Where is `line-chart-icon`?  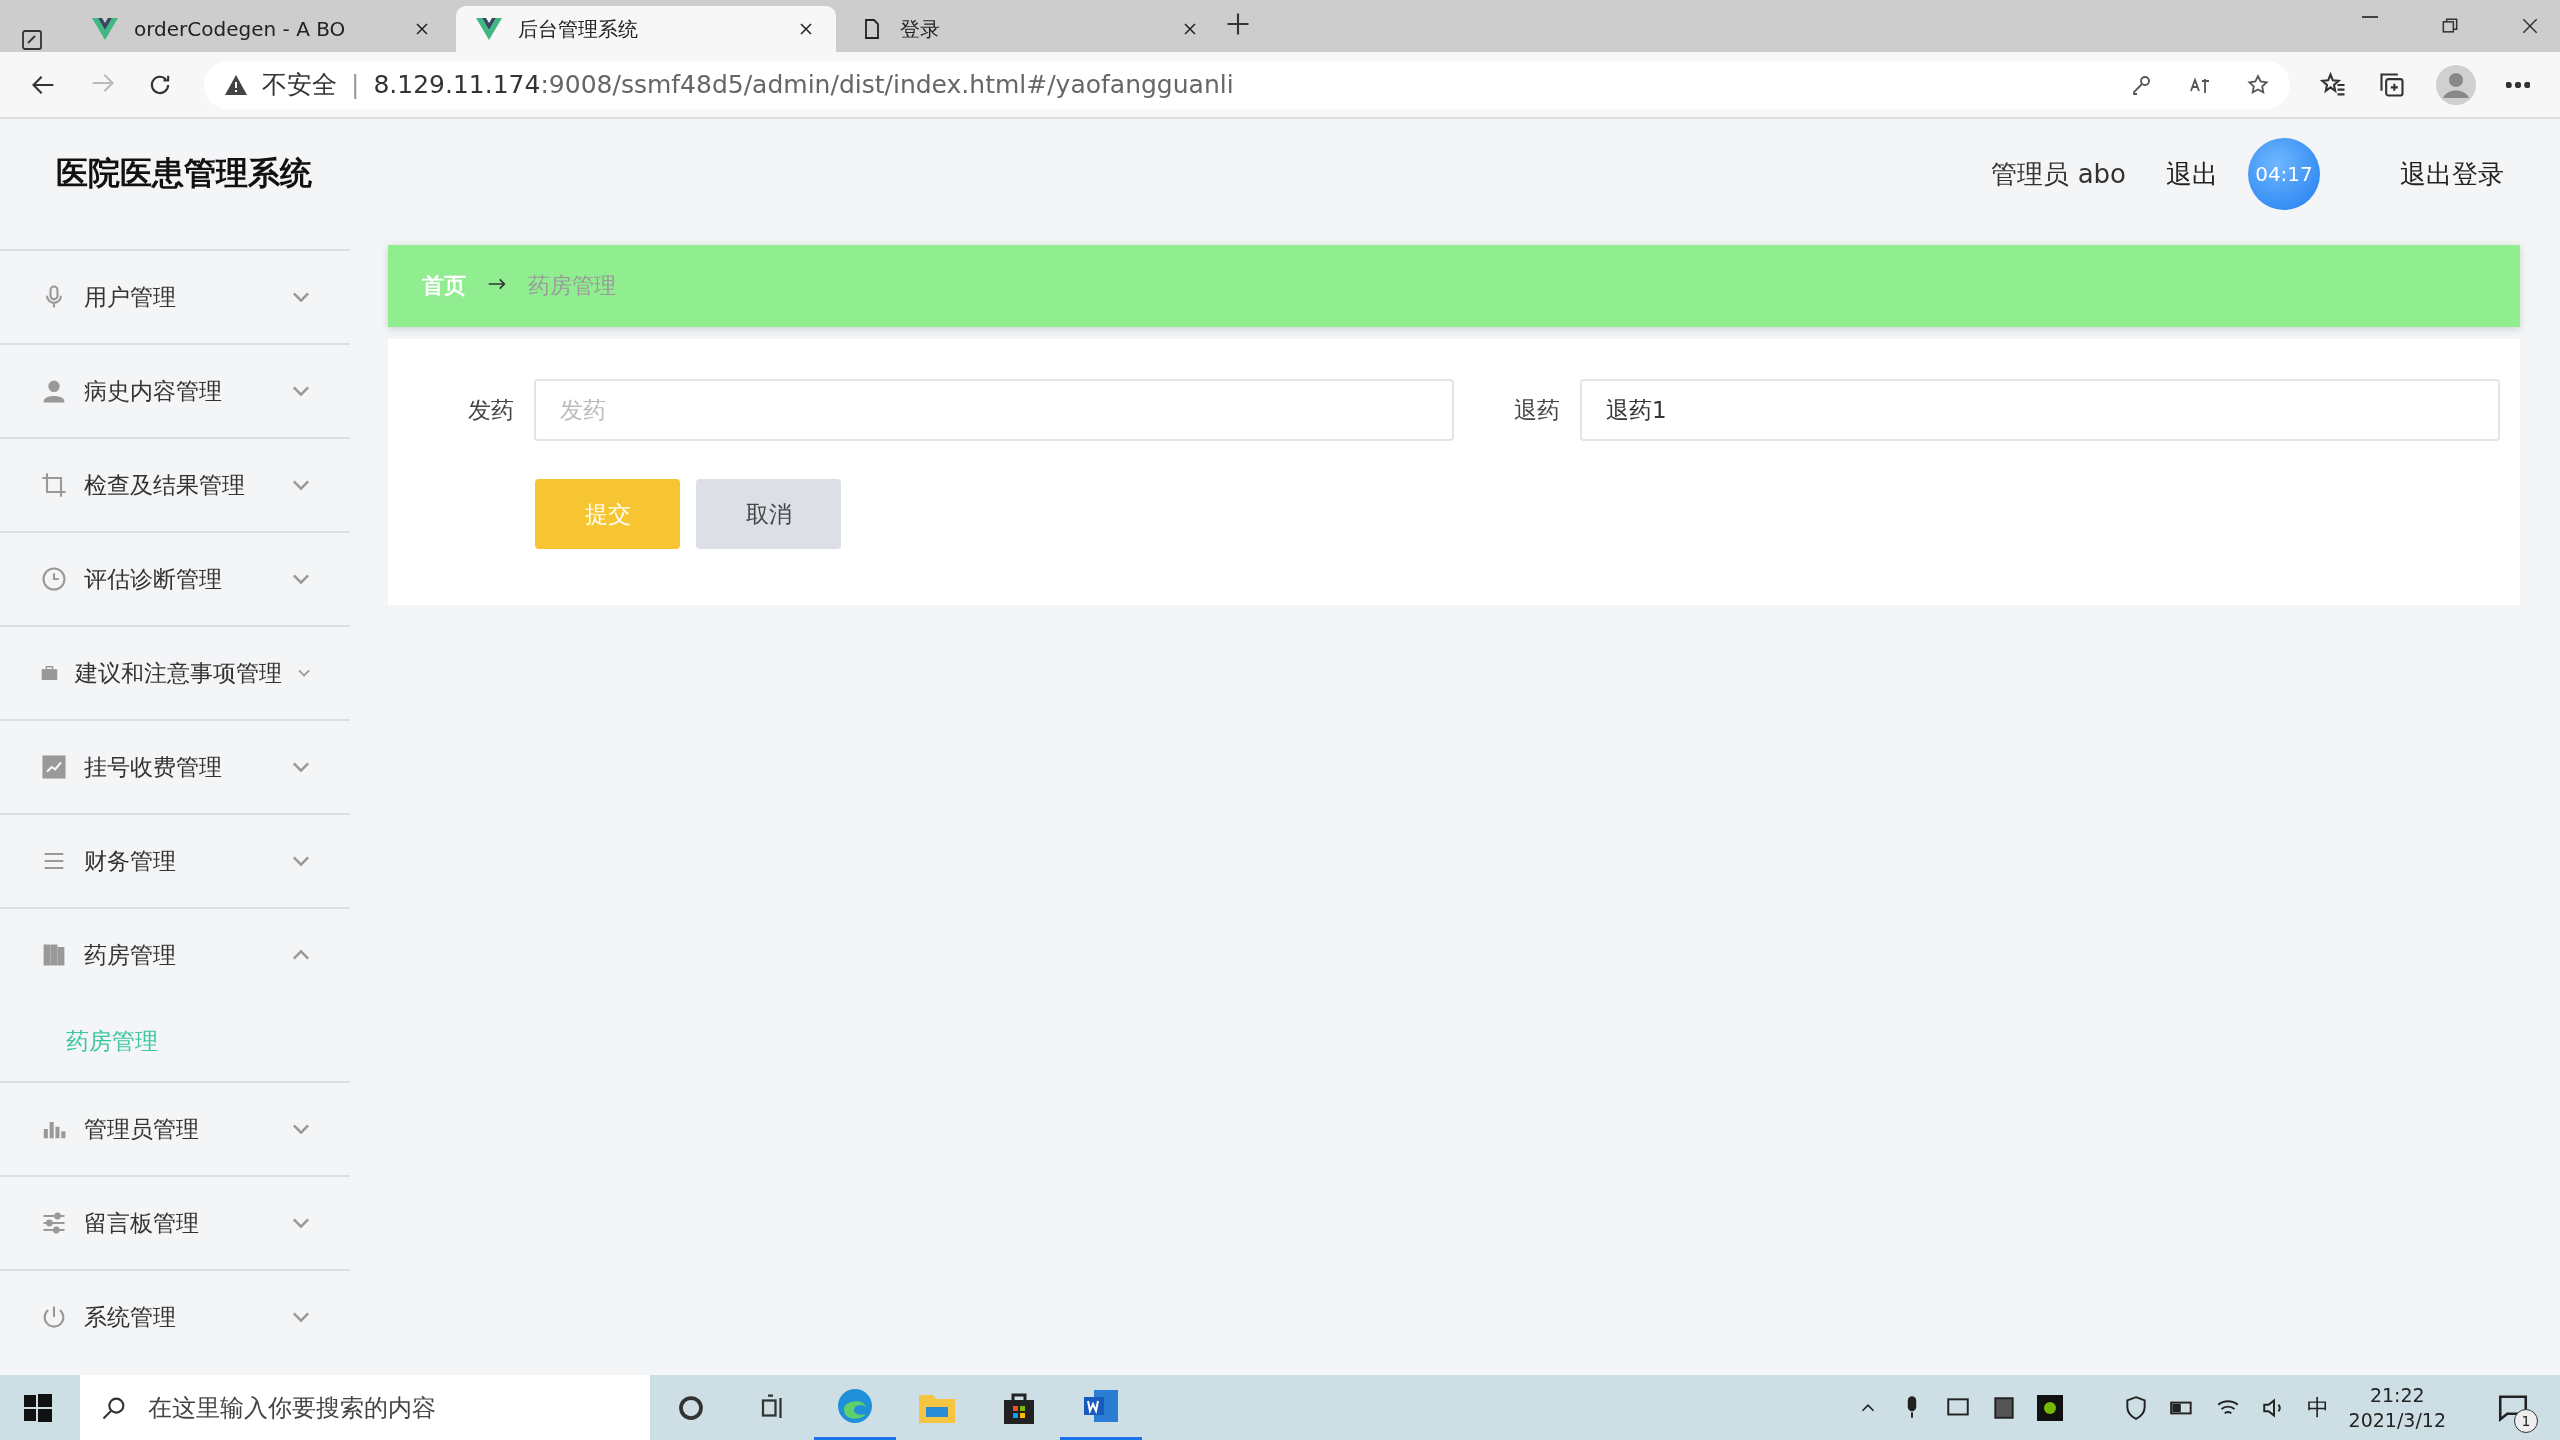
line-chart-icon is located at coordinates (54, 767).